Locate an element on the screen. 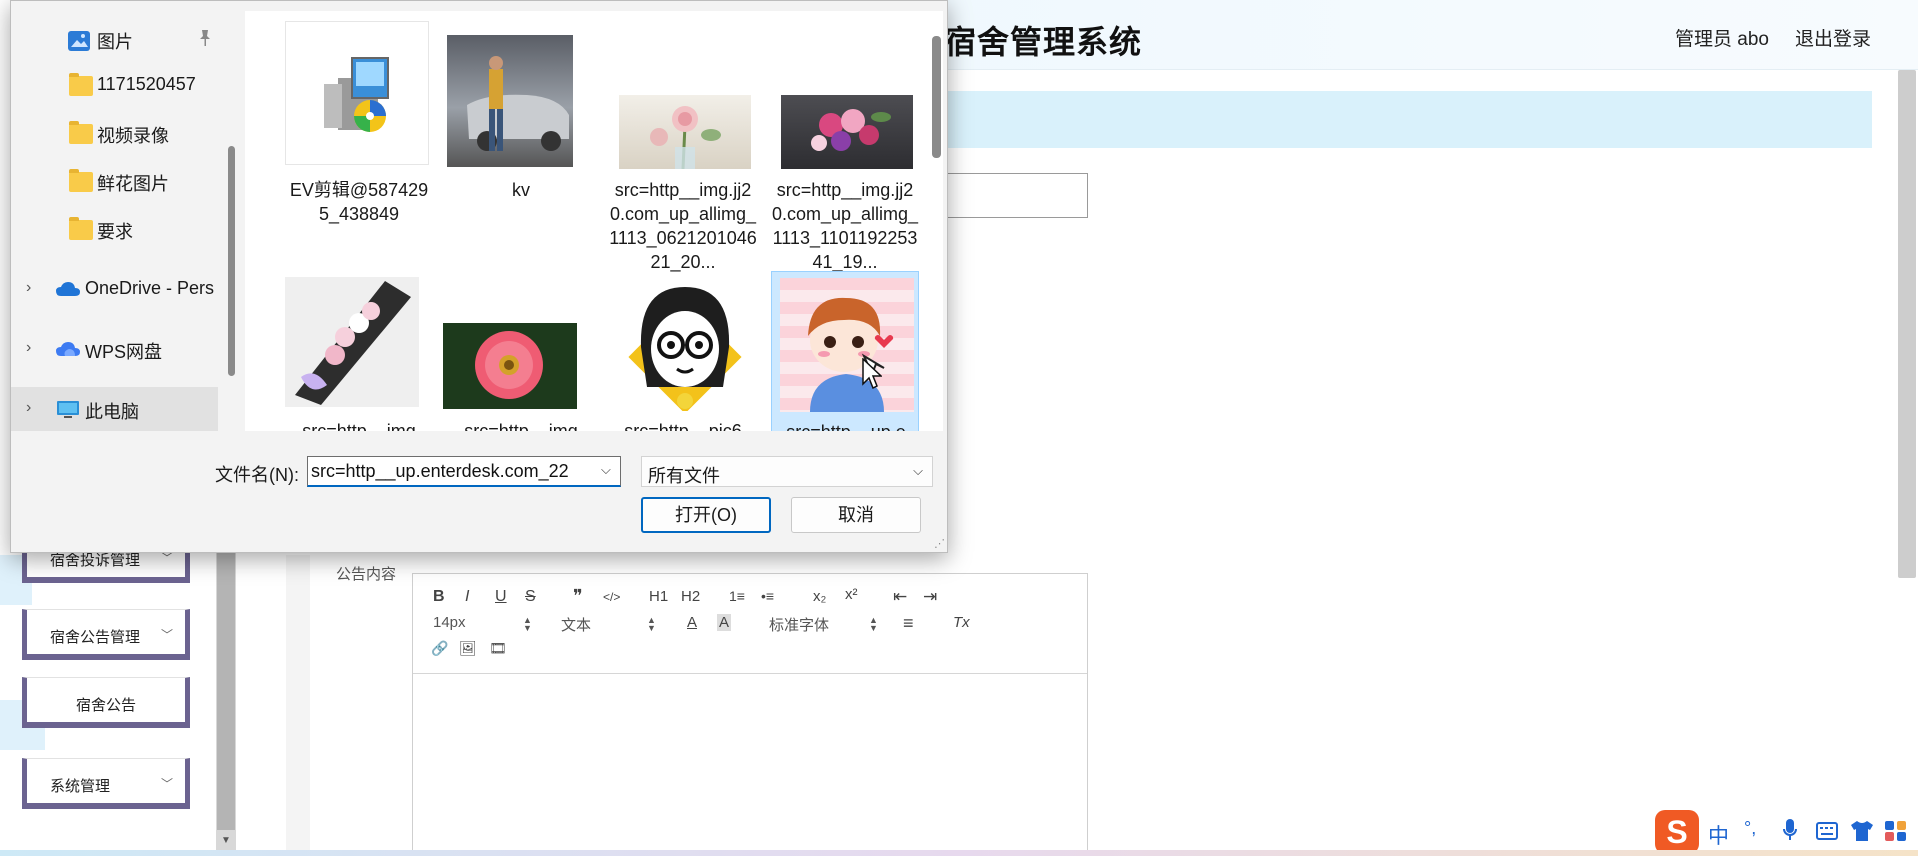  app-title: 宿舍管理系统 is located at coordinates (1043, 42).